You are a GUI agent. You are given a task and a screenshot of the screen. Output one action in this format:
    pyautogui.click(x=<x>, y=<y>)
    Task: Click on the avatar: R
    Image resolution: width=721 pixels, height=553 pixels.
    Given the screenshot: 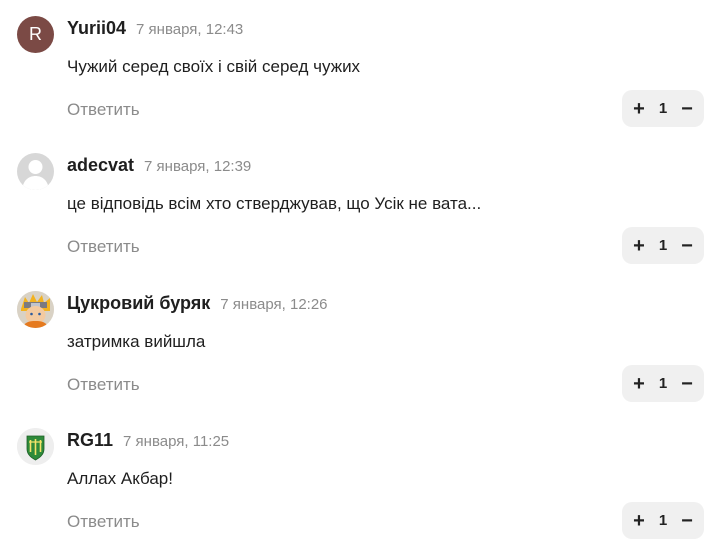 What is the action you would take?
    pyautogui.click(x=35, y=34)
    